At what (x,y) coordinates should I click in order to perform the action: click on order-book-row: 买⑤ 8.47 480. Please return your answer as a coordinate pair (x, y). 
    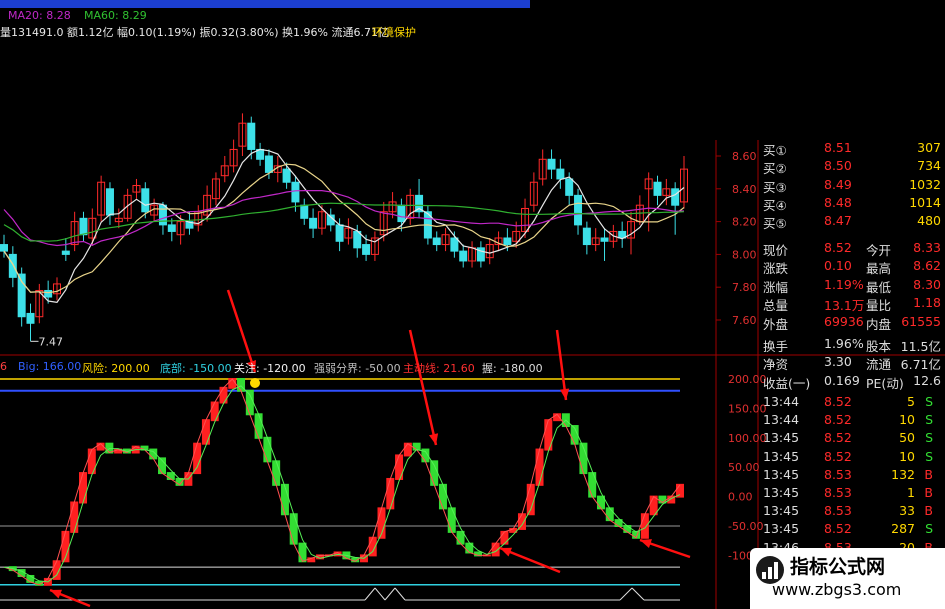
    Looking at the image, I should click on (851, 221).